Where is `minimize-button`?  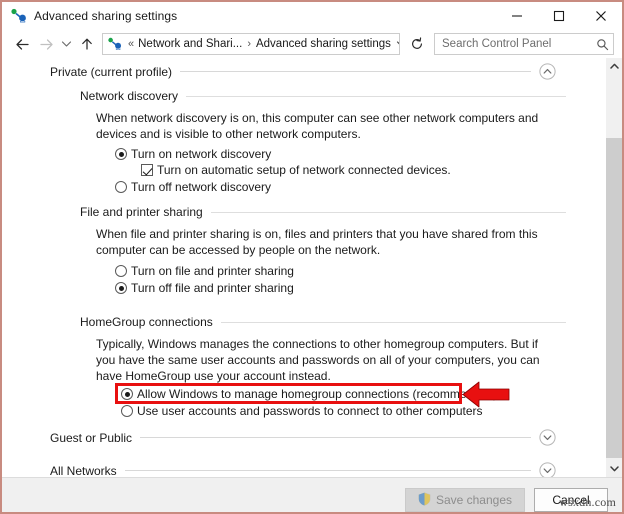 minimize-button is located at coordinates (517, 16).